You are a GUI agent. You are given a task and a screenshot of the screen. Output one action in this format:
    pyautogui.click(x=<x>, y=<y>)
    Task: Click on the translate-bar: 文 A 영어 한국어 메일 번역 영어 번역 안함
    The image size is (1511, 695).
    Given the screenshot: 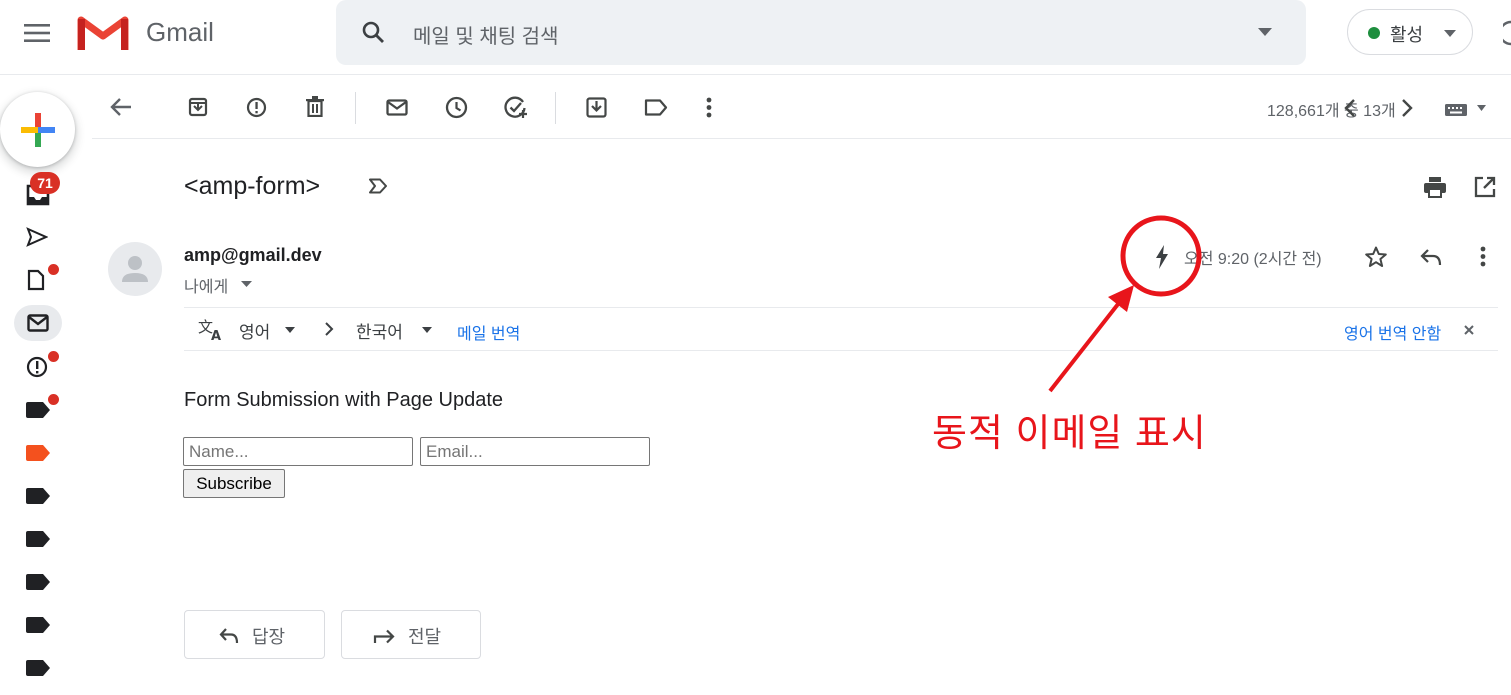 What is the action you would take?
    pyautogui.click(x=841, y=329)
    